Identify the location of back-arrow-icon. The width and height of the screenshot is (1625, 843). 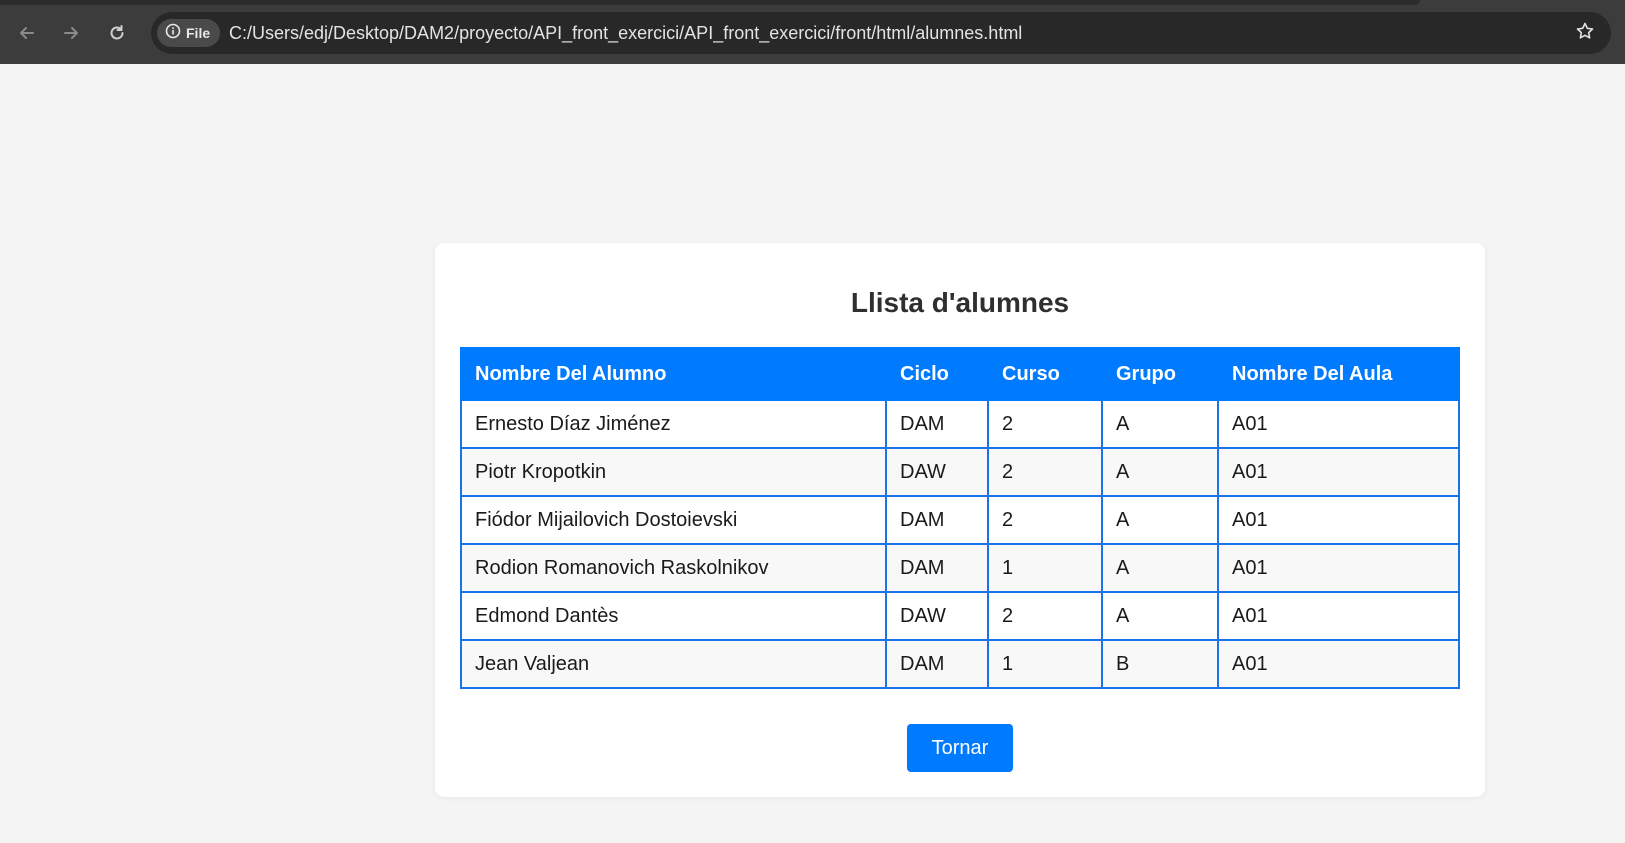
(27, 33).